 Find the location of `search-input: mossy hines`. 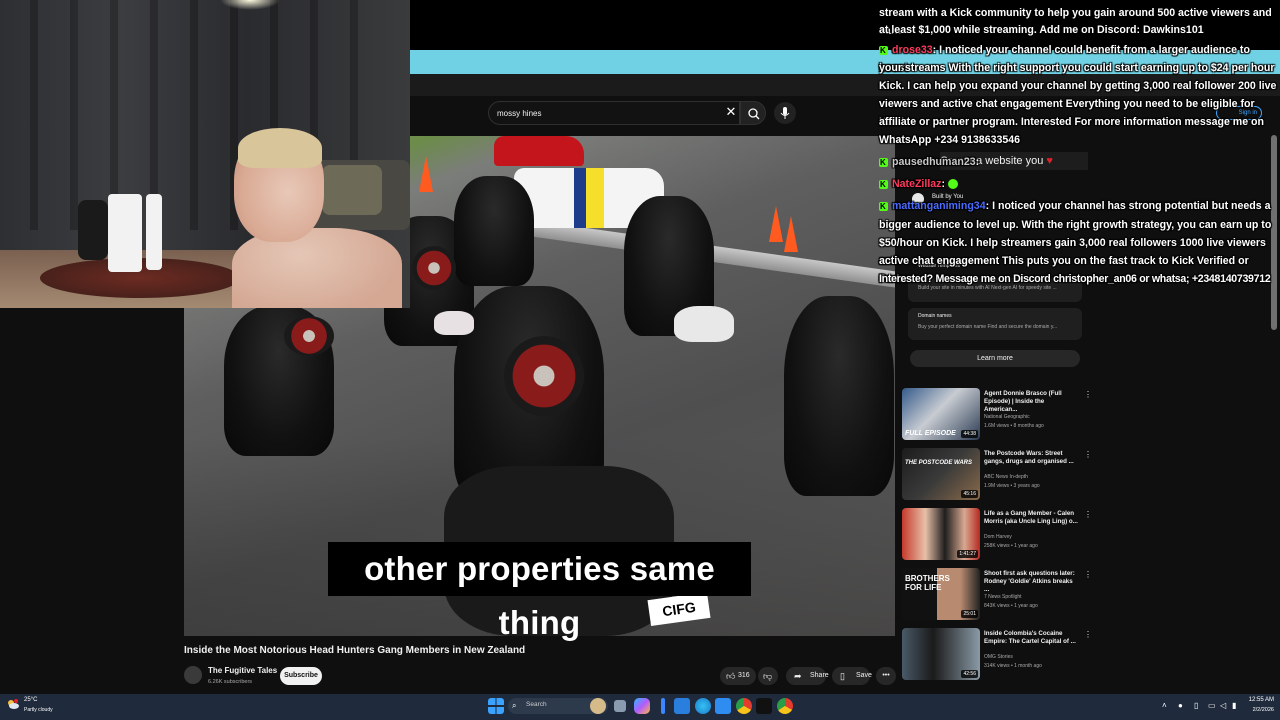

search-input: mossy hines is located at coordinates (614, 113).